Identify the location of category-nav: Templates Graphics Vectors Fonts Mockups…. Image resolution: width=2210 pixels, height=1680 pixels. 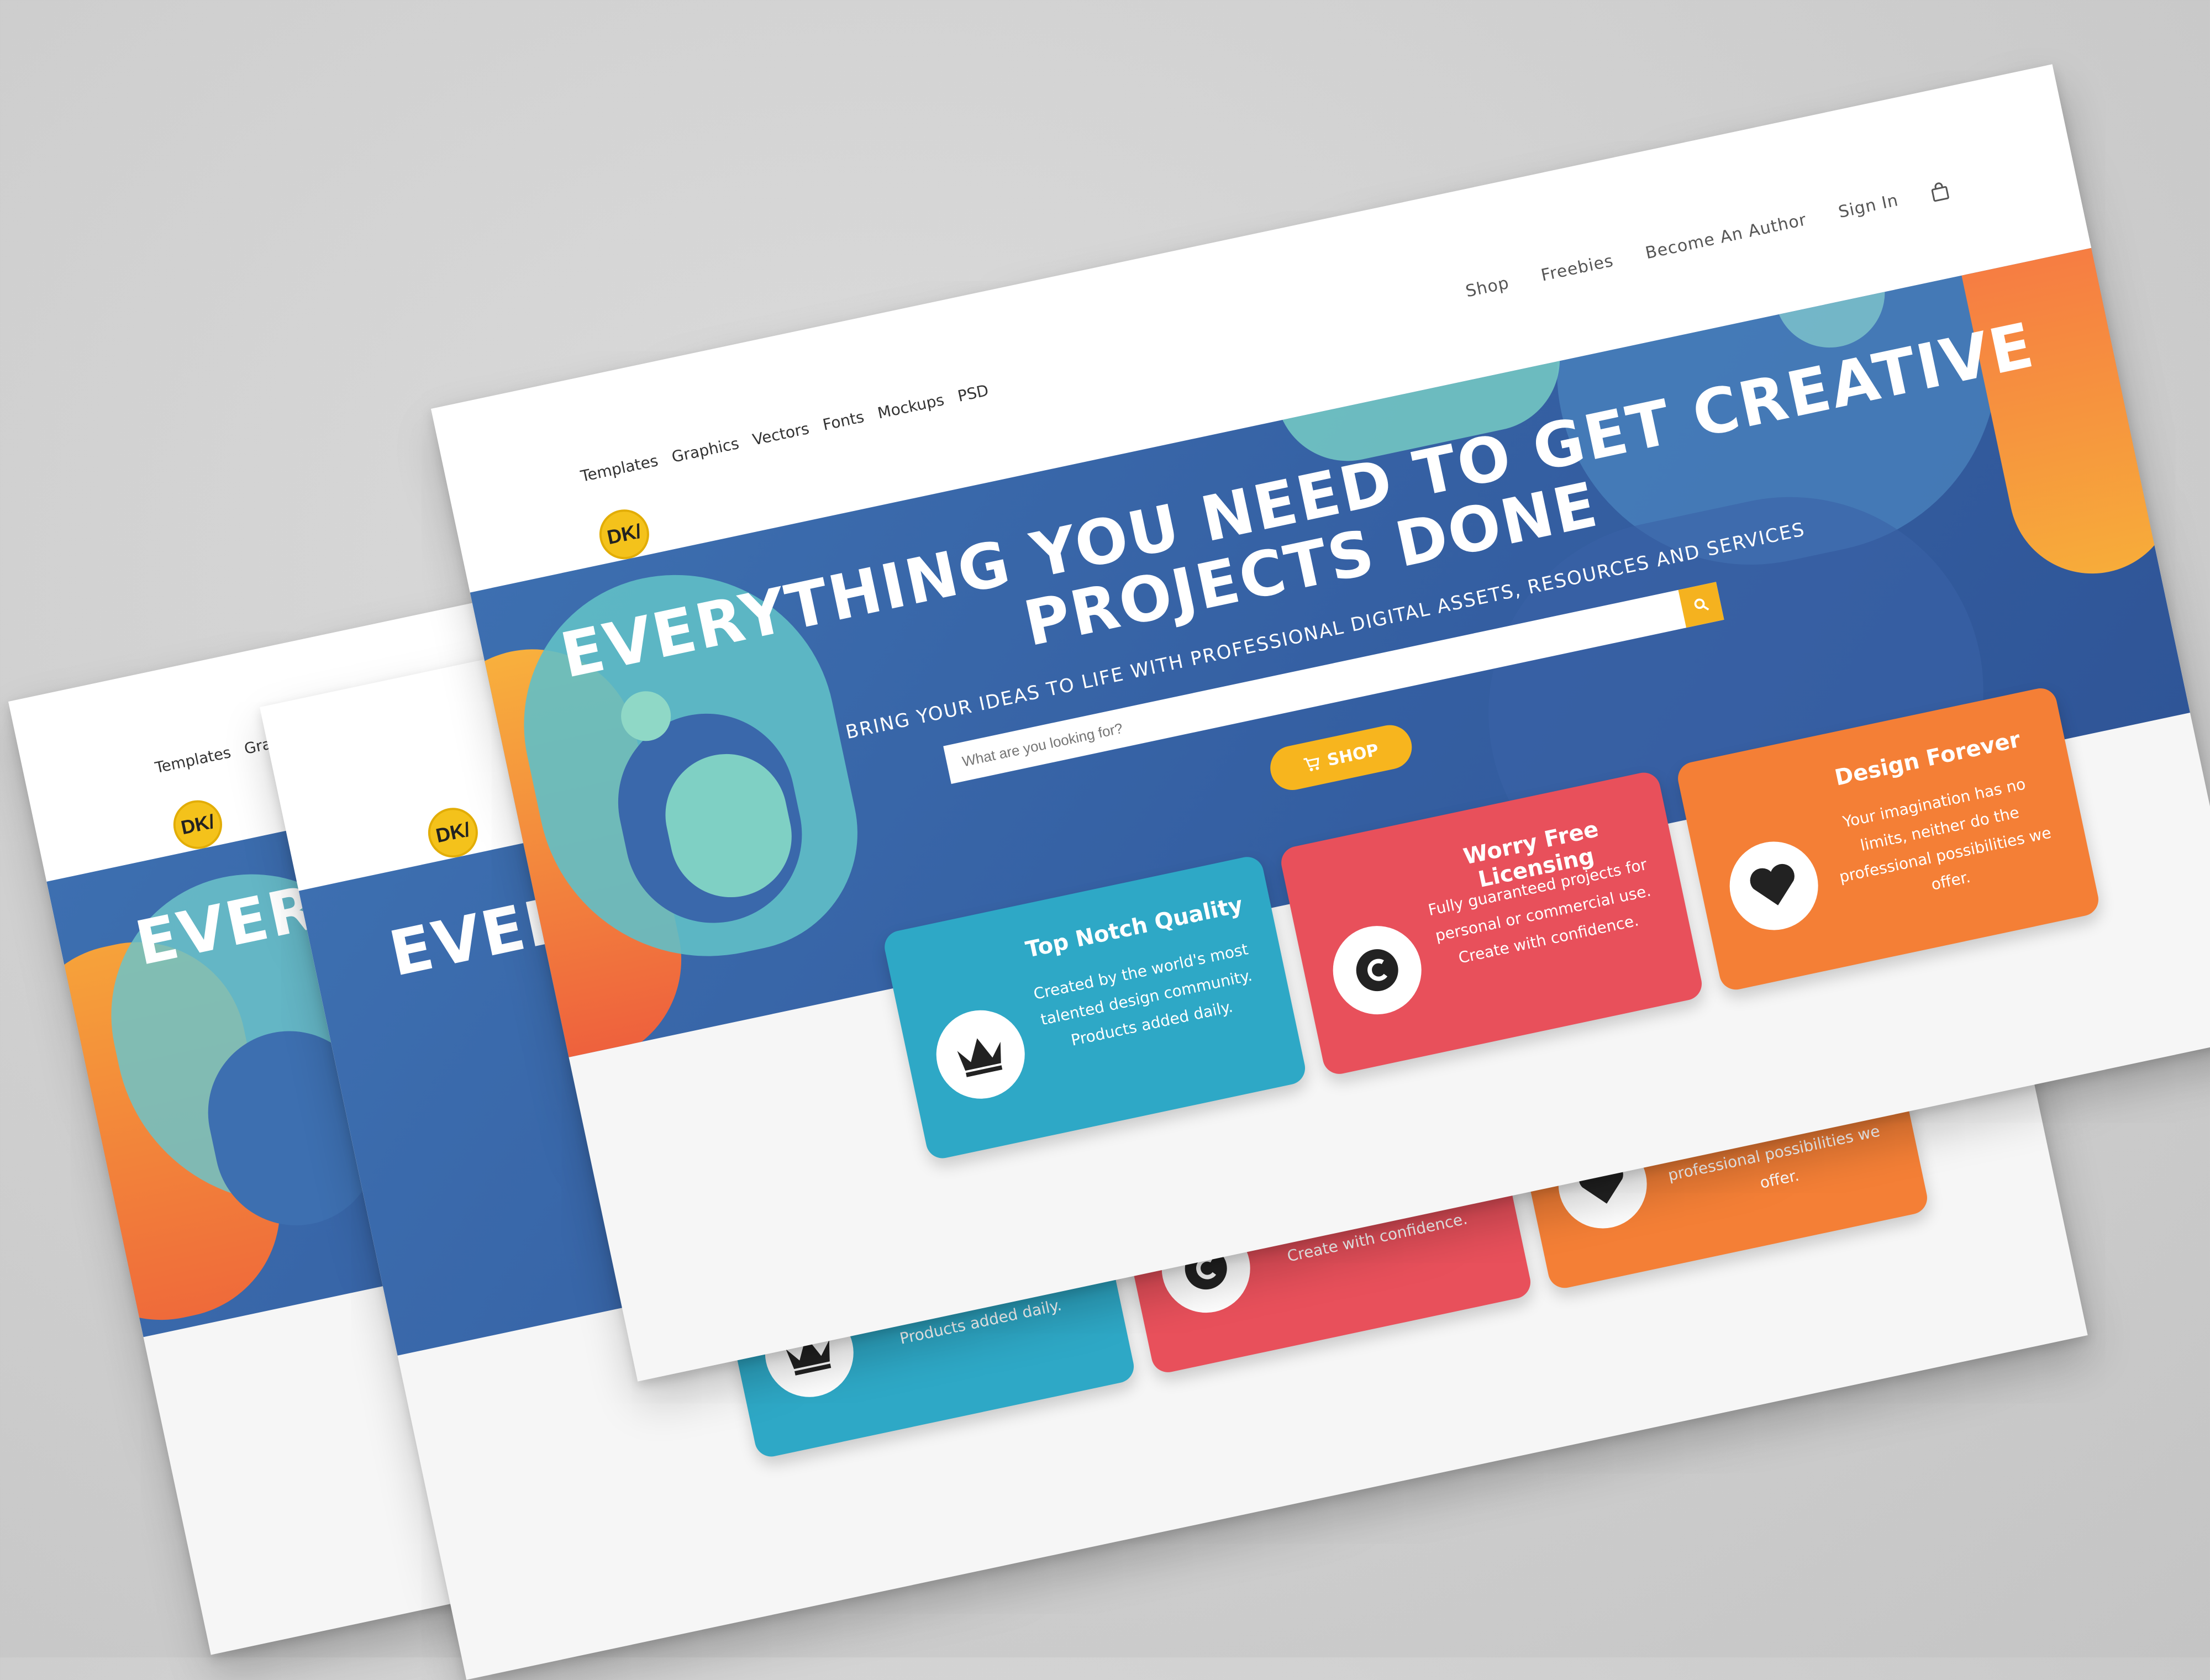
(784, 433).